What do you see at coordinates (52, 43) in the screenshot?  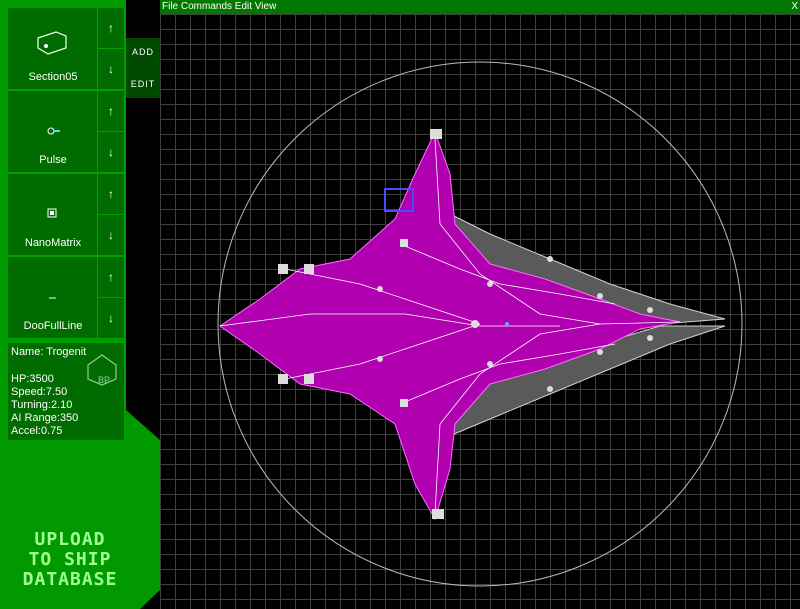 I see `hull-section-icon` at bounding box center [52, 43].